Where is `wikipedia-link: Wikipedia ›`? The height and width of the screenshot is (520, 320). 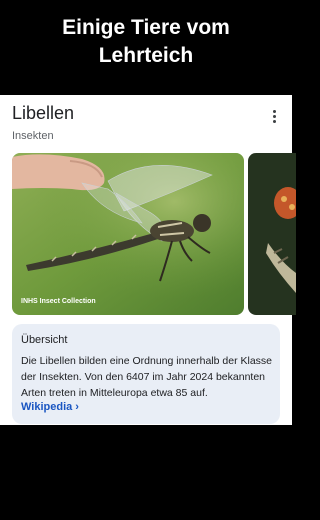 wikipedia-link: Wikipedia › is located at coordinates (50, 407).